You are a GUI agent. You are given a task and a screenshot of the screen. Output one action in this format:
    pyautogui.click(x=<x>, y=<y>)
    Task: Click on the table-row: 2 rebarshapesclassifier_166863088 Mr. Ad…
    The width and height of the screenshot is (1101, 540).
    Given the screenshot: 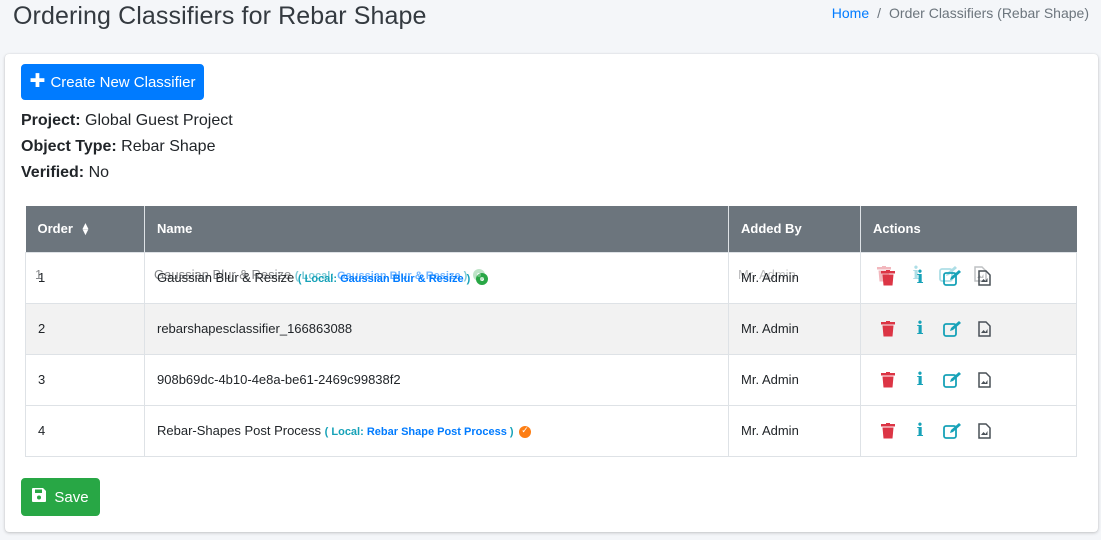 What is the action you would take?
    pyautogui.click(x=551, y=328)
    